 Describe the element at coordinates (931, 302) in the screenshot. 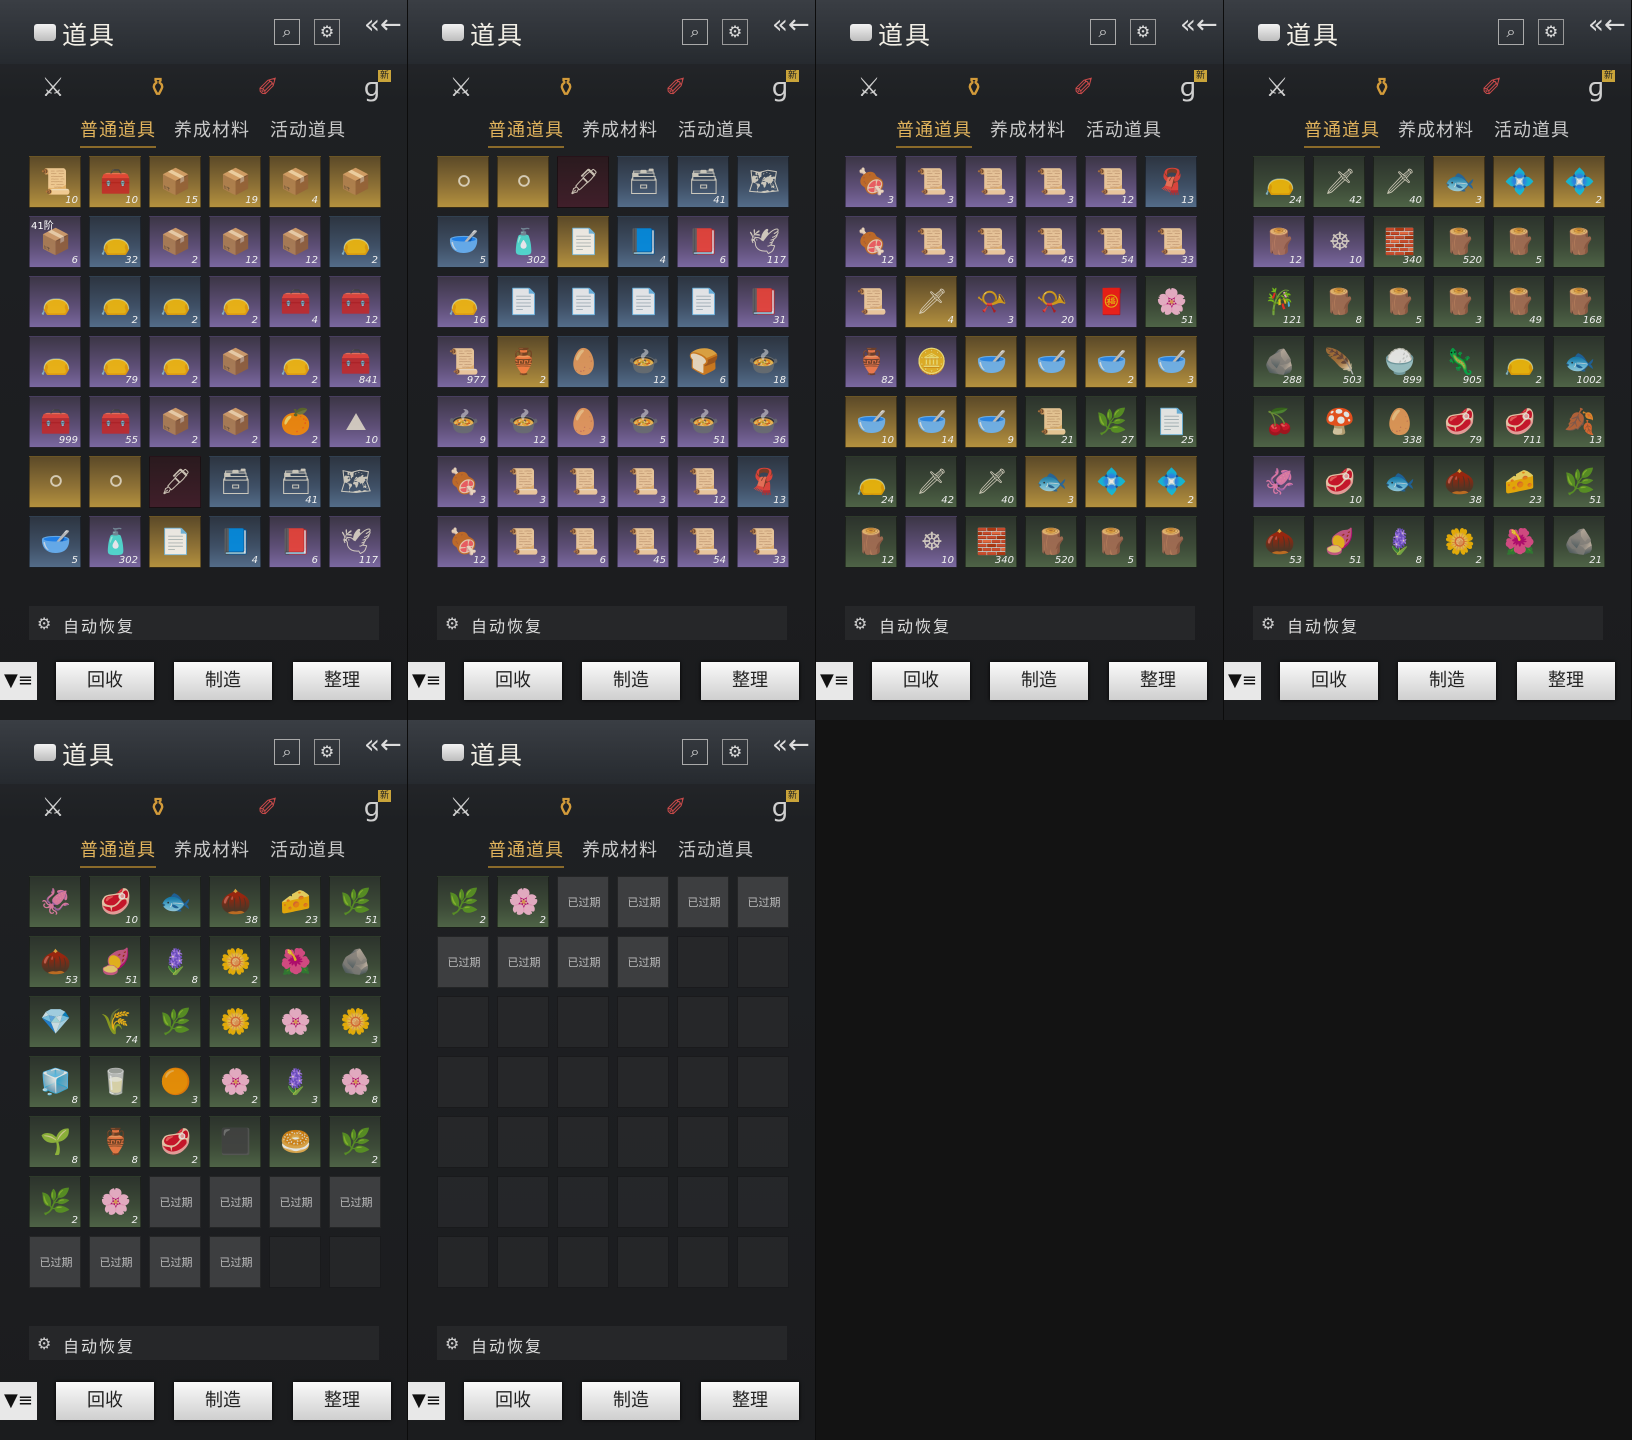

I see `item-slot: 🗡 4` at that location.